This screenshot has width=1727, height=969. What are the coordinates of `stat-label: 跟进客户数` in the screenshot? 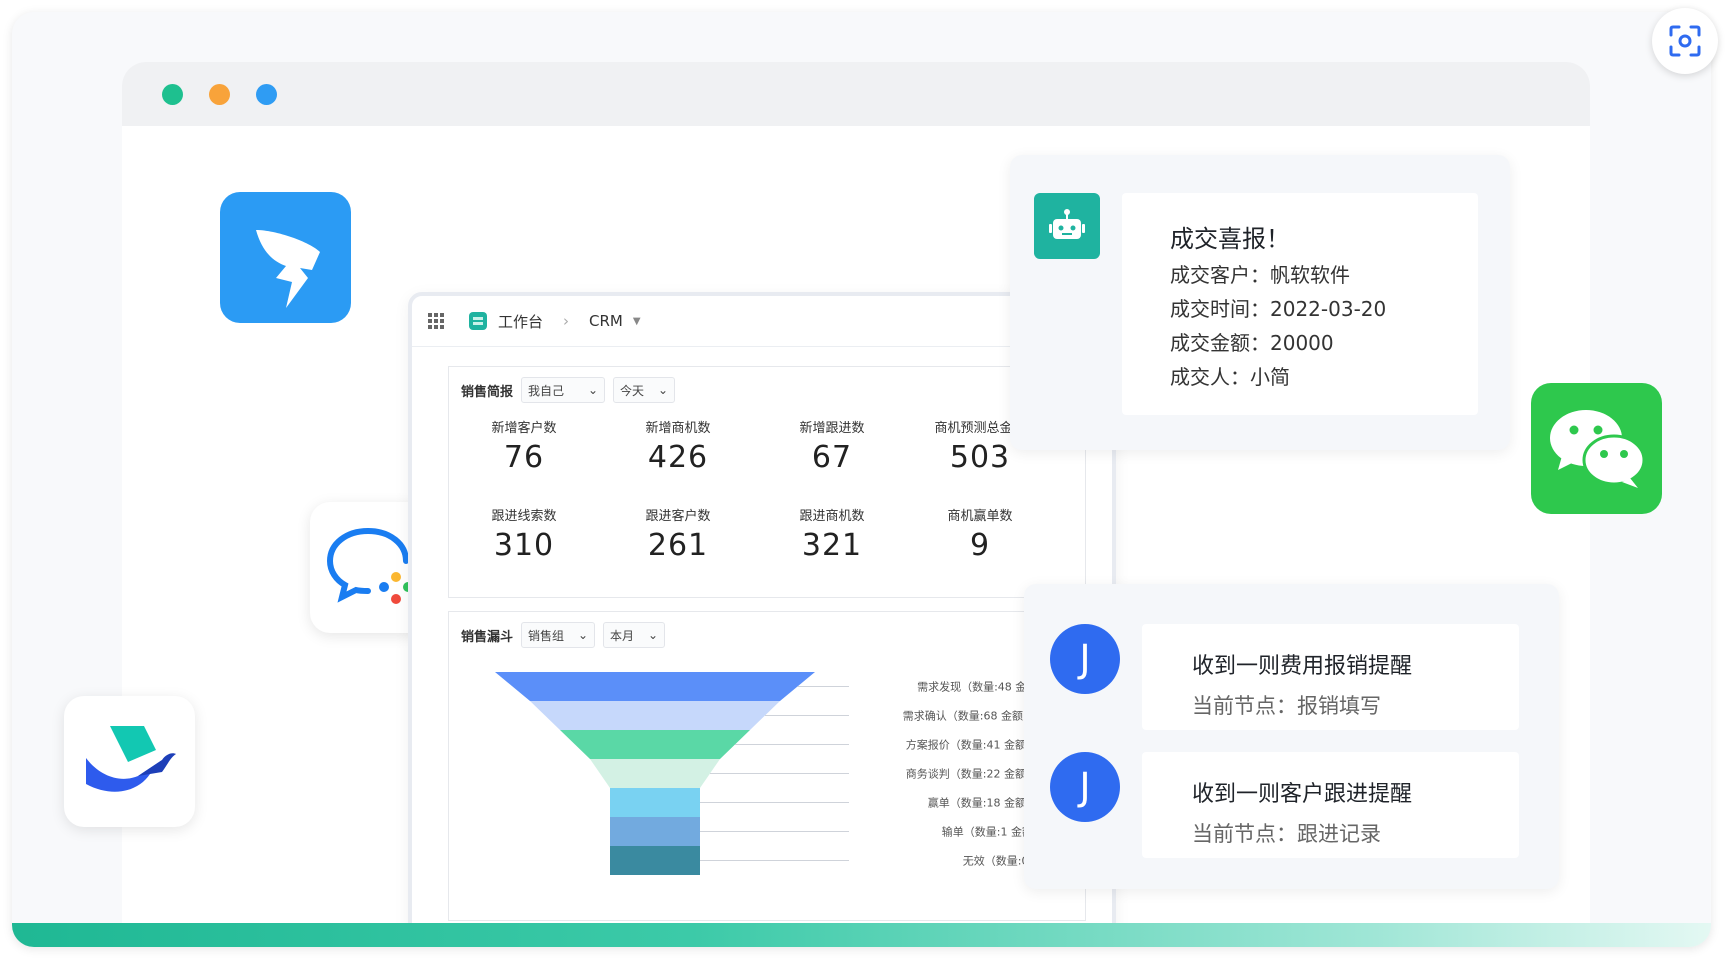 It's located at (678, 516).